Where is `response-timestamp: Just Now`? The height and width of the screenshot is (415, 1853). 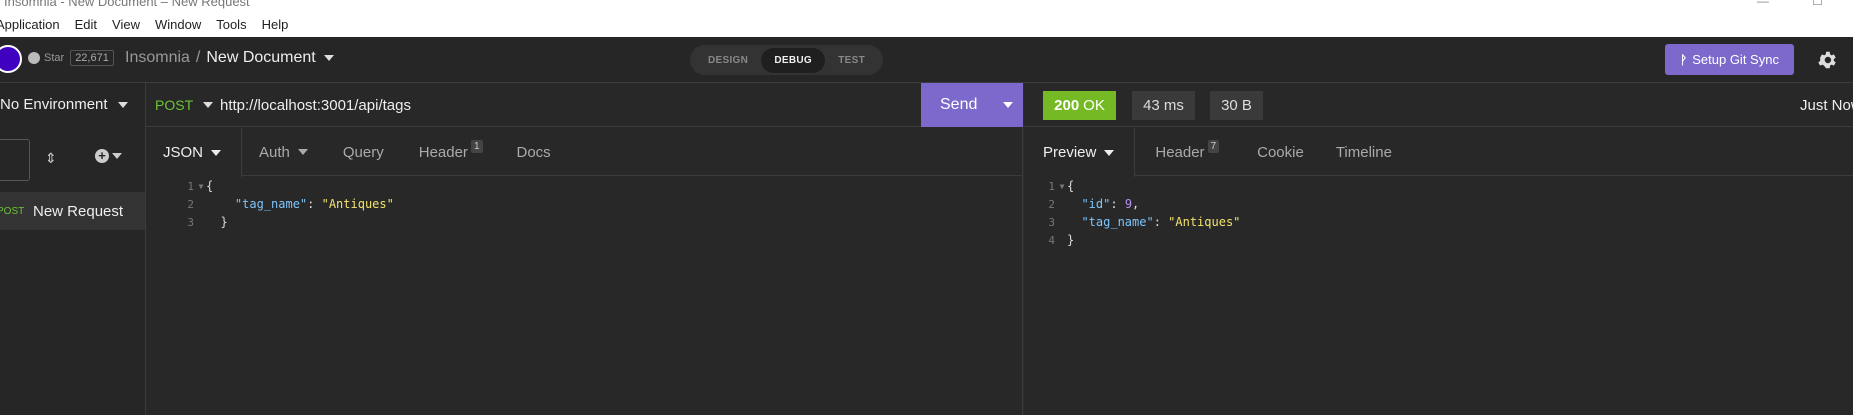 response-timestamp: Just Now is located at coordinates (1826, 105).